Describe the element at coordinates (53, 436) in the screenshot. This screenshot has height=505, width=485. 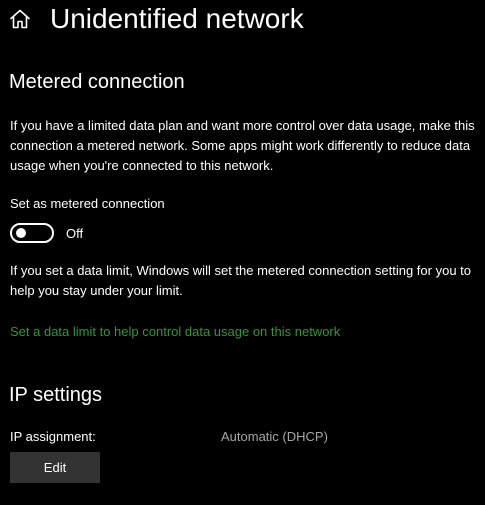
I see `ip-assignment-label: IP assignment:` at that location.